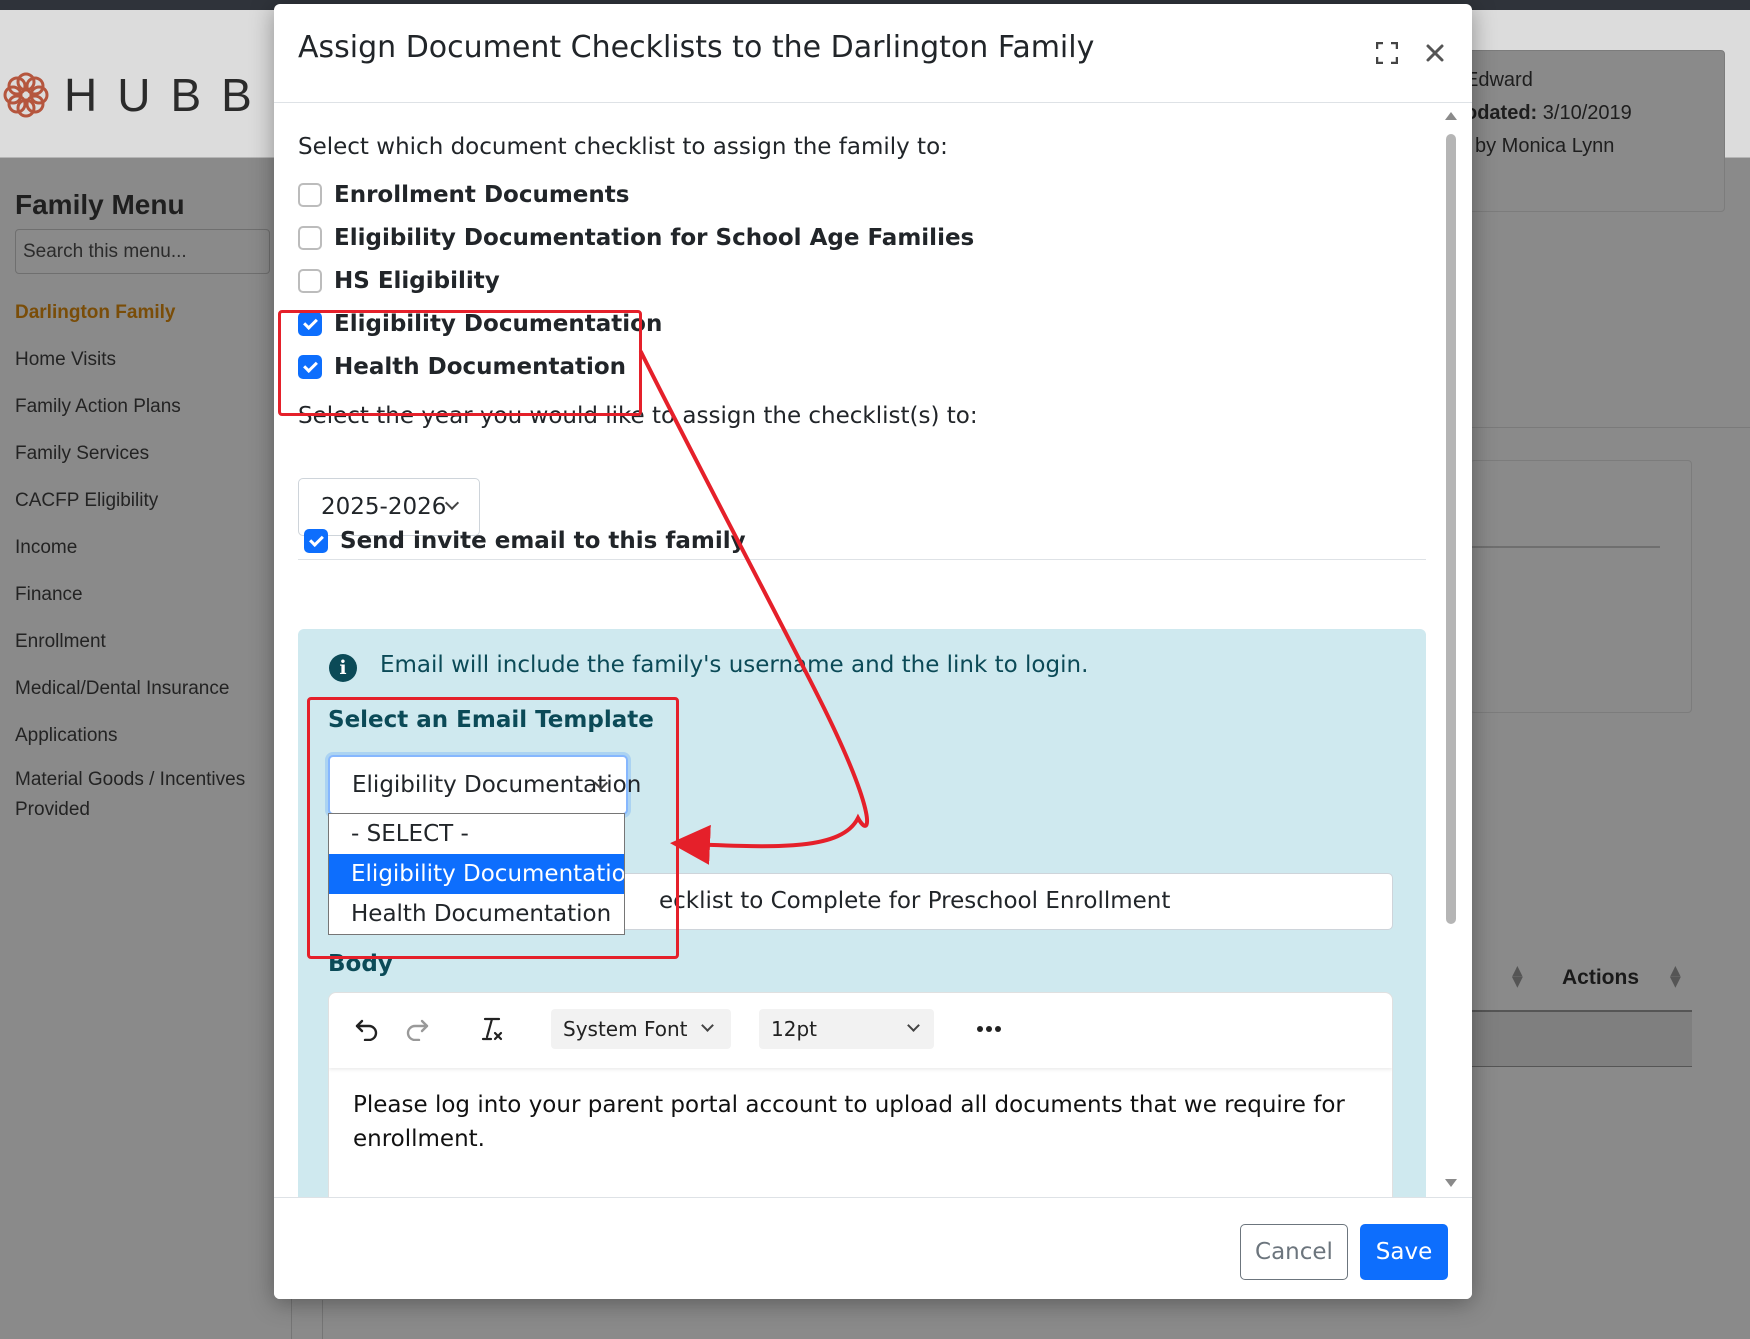 Image resolution: width=1750 pixels, height=1339 pixels. I want to click on checklist-option-eligibility-documentation: Eligibility Documentation, so click(480, 324).